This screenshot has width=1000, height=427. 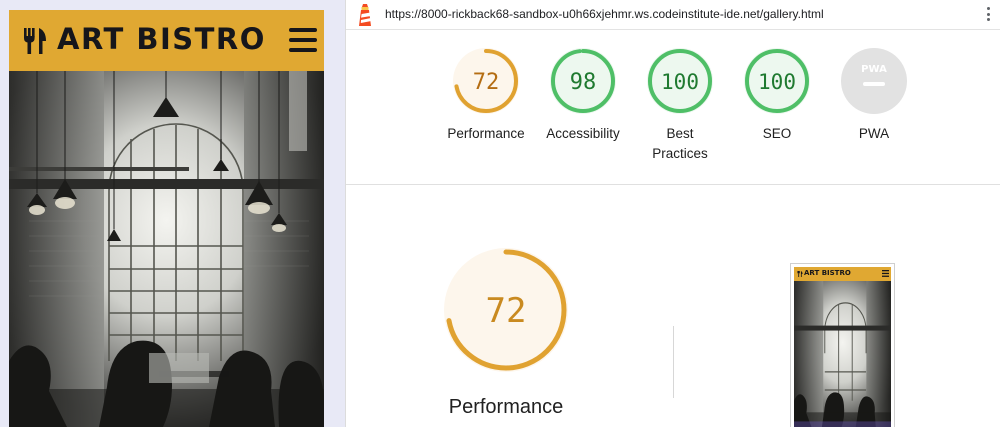 I want to click on thumbnail-title: ART BISTRO, so click(x=827, y=273).